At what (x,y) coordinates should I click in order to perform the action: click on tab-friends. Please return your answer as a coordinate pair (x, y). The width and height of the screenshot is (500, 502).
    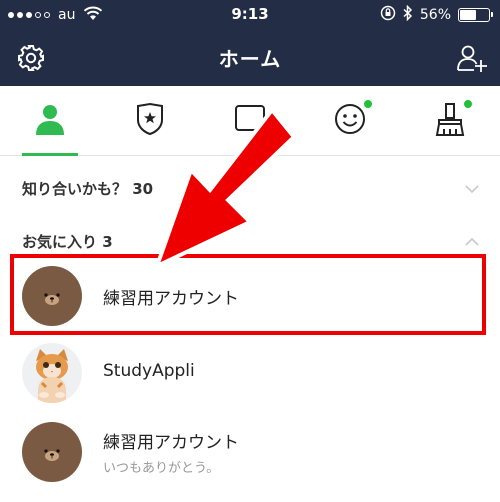
    Looking at the image, I should click on (50, 121).